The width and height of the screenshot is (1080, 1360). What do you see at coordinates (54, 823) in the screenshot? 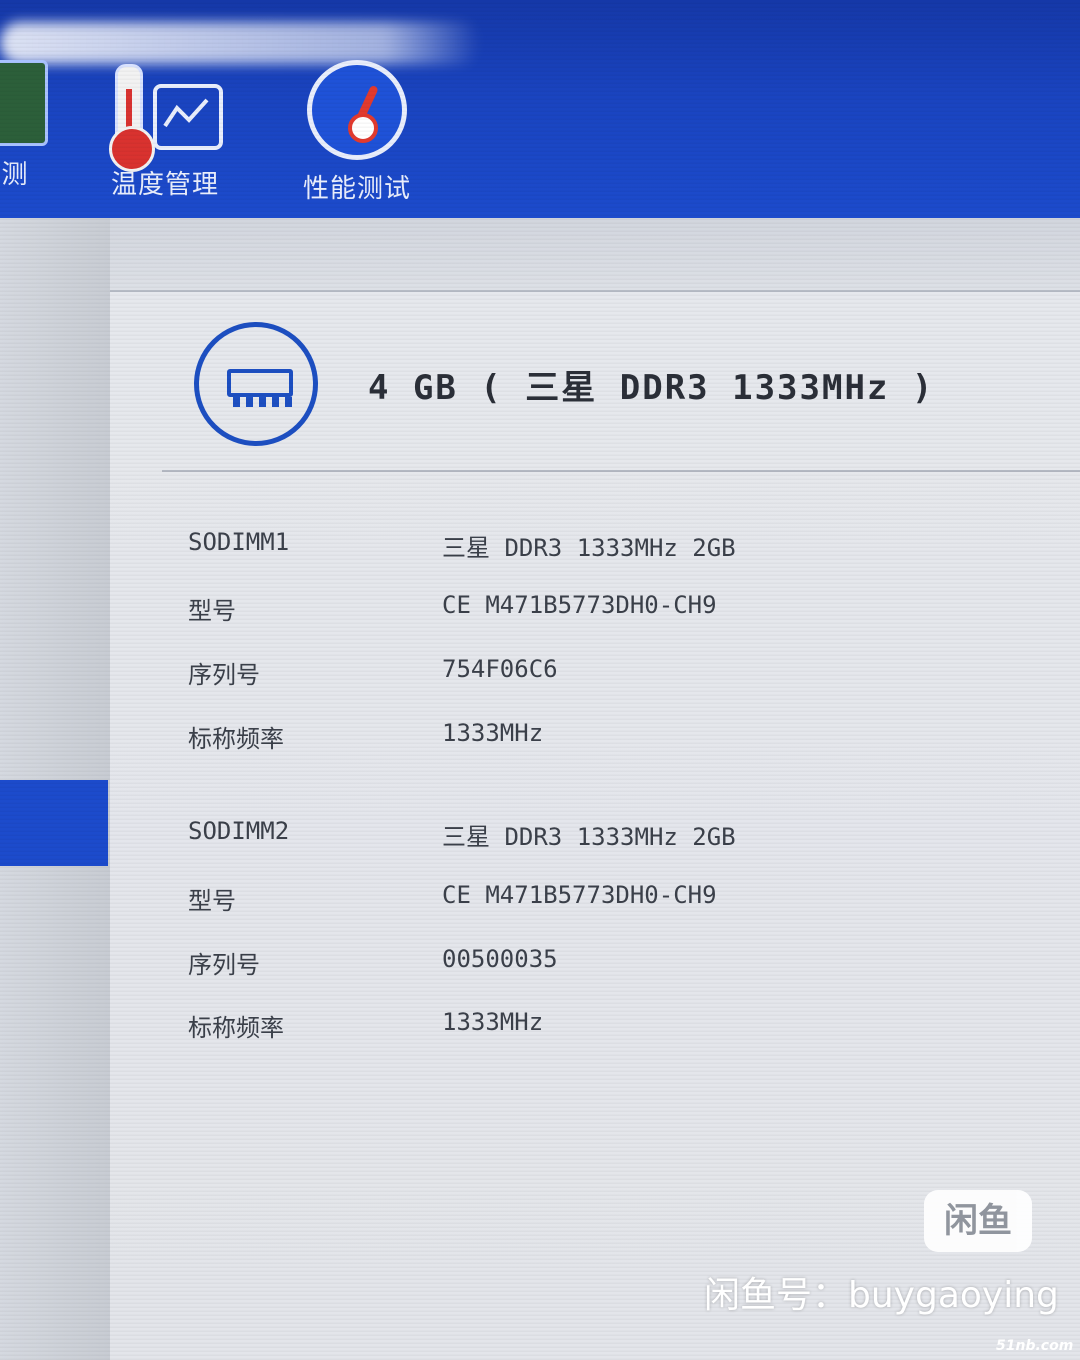
I see `sidebar-item-active` at bounding box center [54, 823].